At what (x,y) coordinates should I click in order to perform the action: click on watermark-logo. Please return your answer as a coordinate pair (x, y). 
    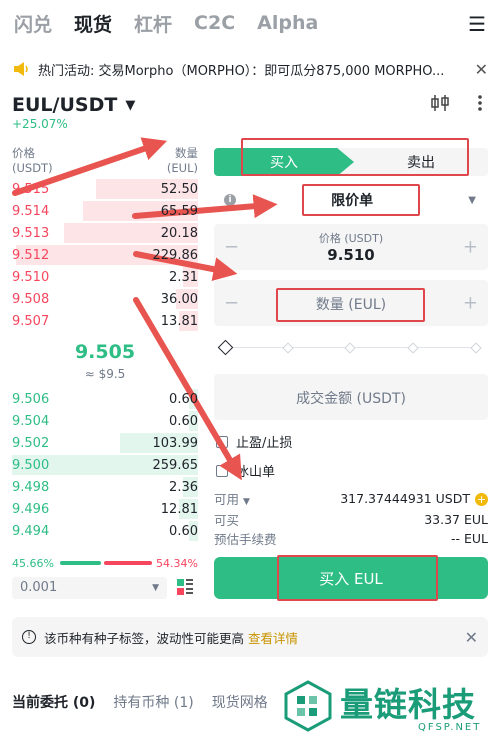
    Looking at the image, I should click on (308, 706).